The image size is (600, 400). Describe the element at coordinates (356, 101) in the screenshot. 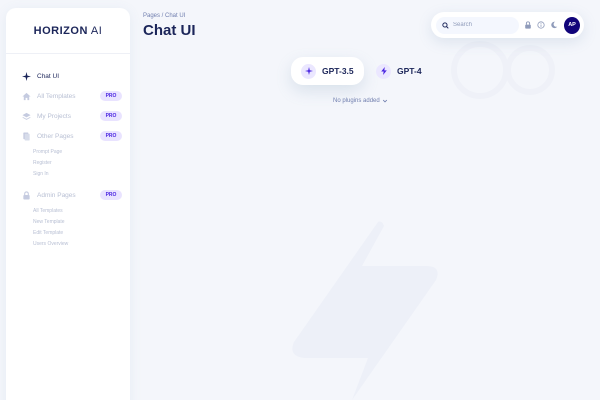

I see `plugins-label: No plugins added` at that location.